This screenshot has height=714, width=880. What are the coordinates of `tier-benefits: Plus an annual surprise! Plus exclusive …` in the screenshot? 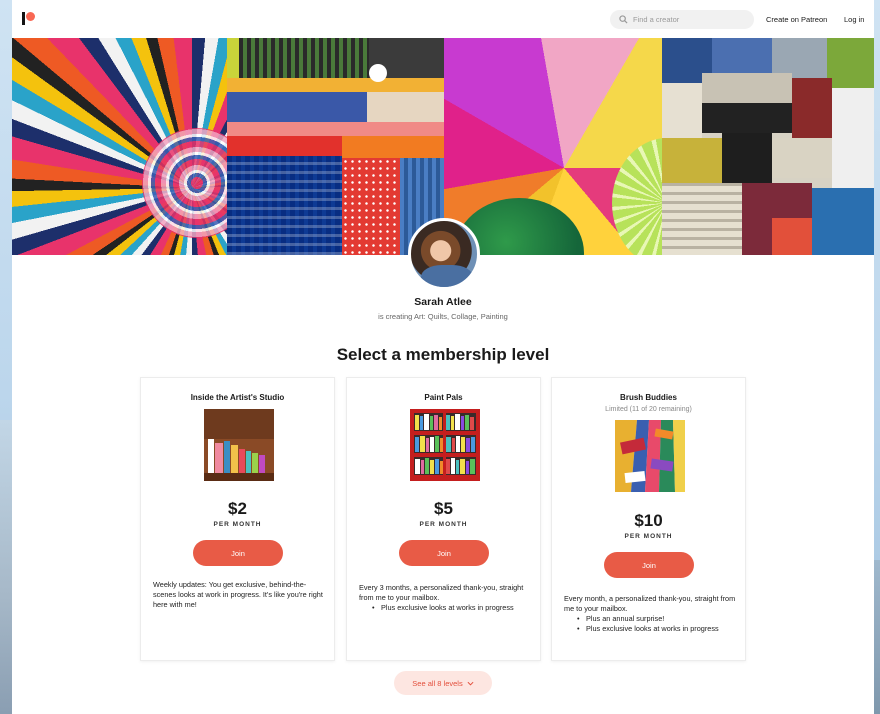 It's located at (650, 624).